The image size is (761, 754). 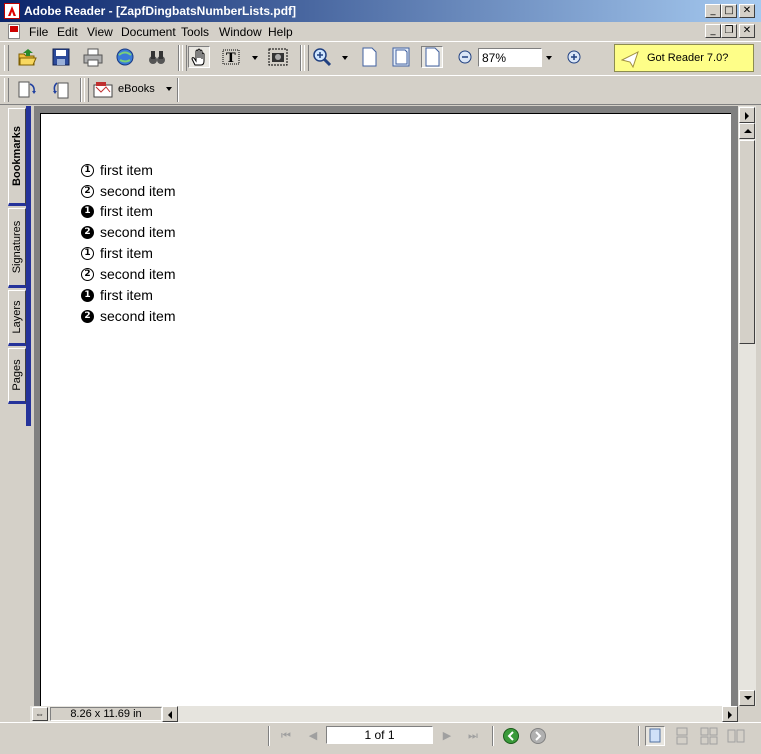 What do you see at coordinates (682, 736) in the screenshot?
I see `continuous-layout-icon` at bounding box center [682, 736].